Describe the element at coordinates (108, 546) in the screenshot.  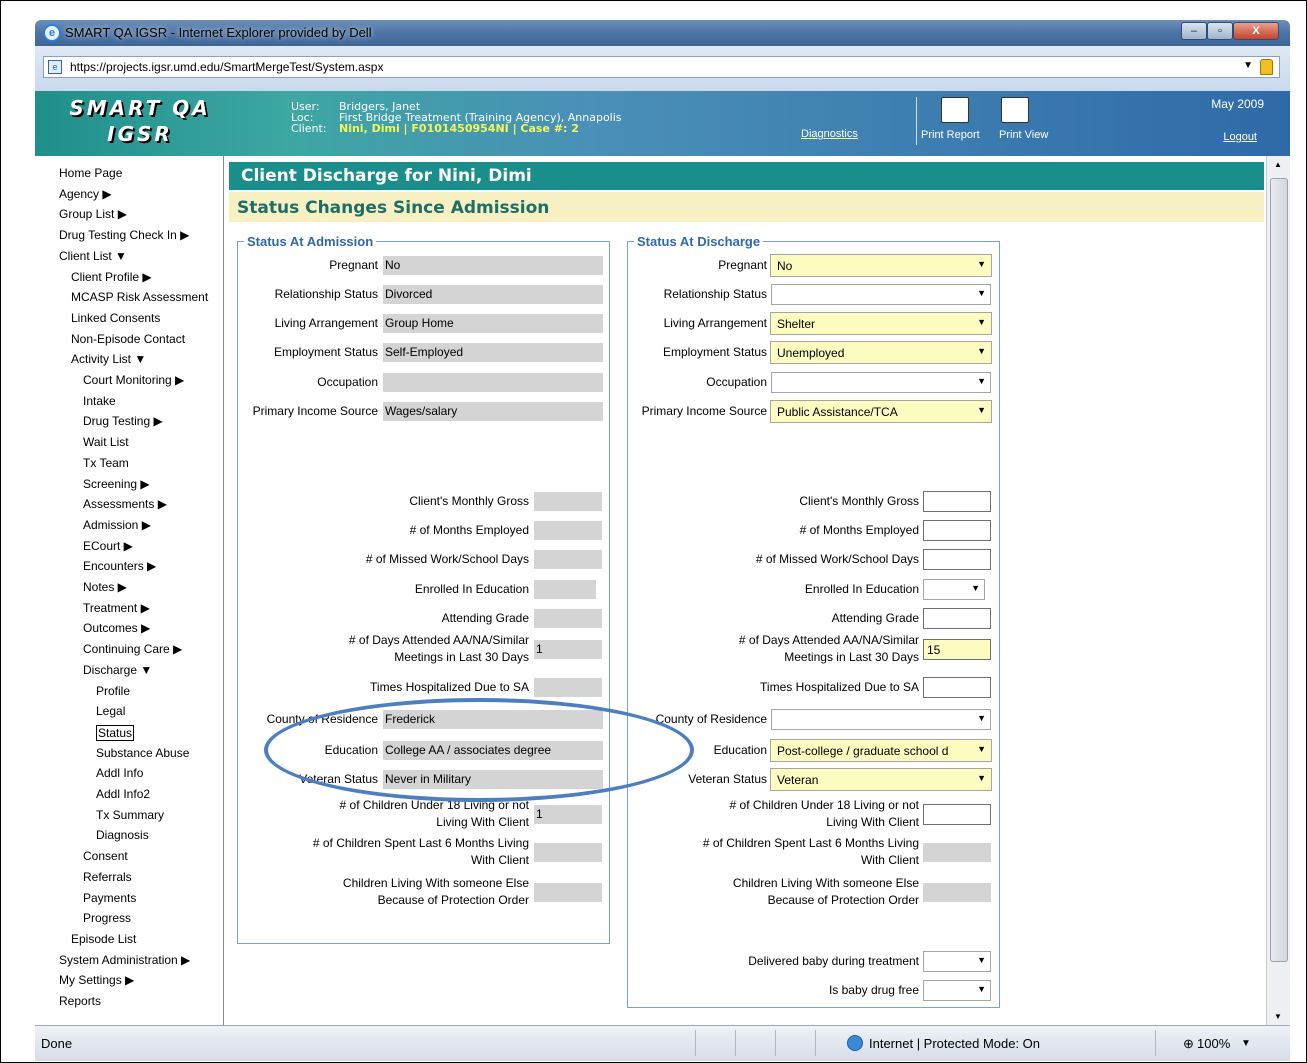
I see `nav-item: ECourt ▶` at that location.